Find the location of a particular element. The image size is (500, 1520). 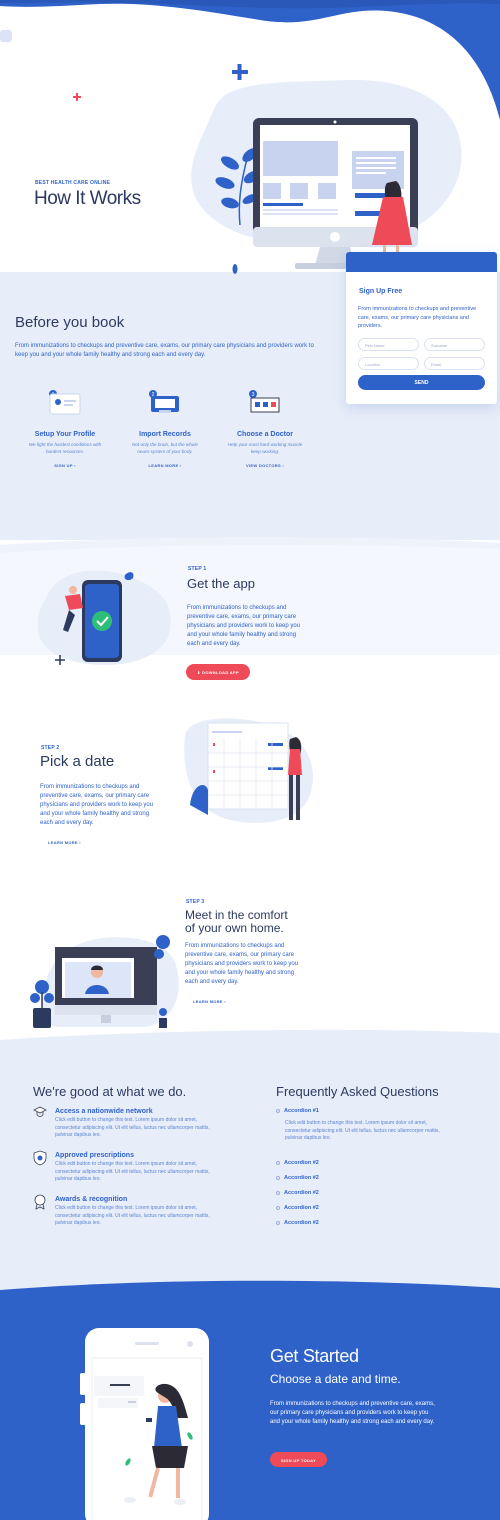

step-title: Choose a Doctor is located at coordinates (264, 434).